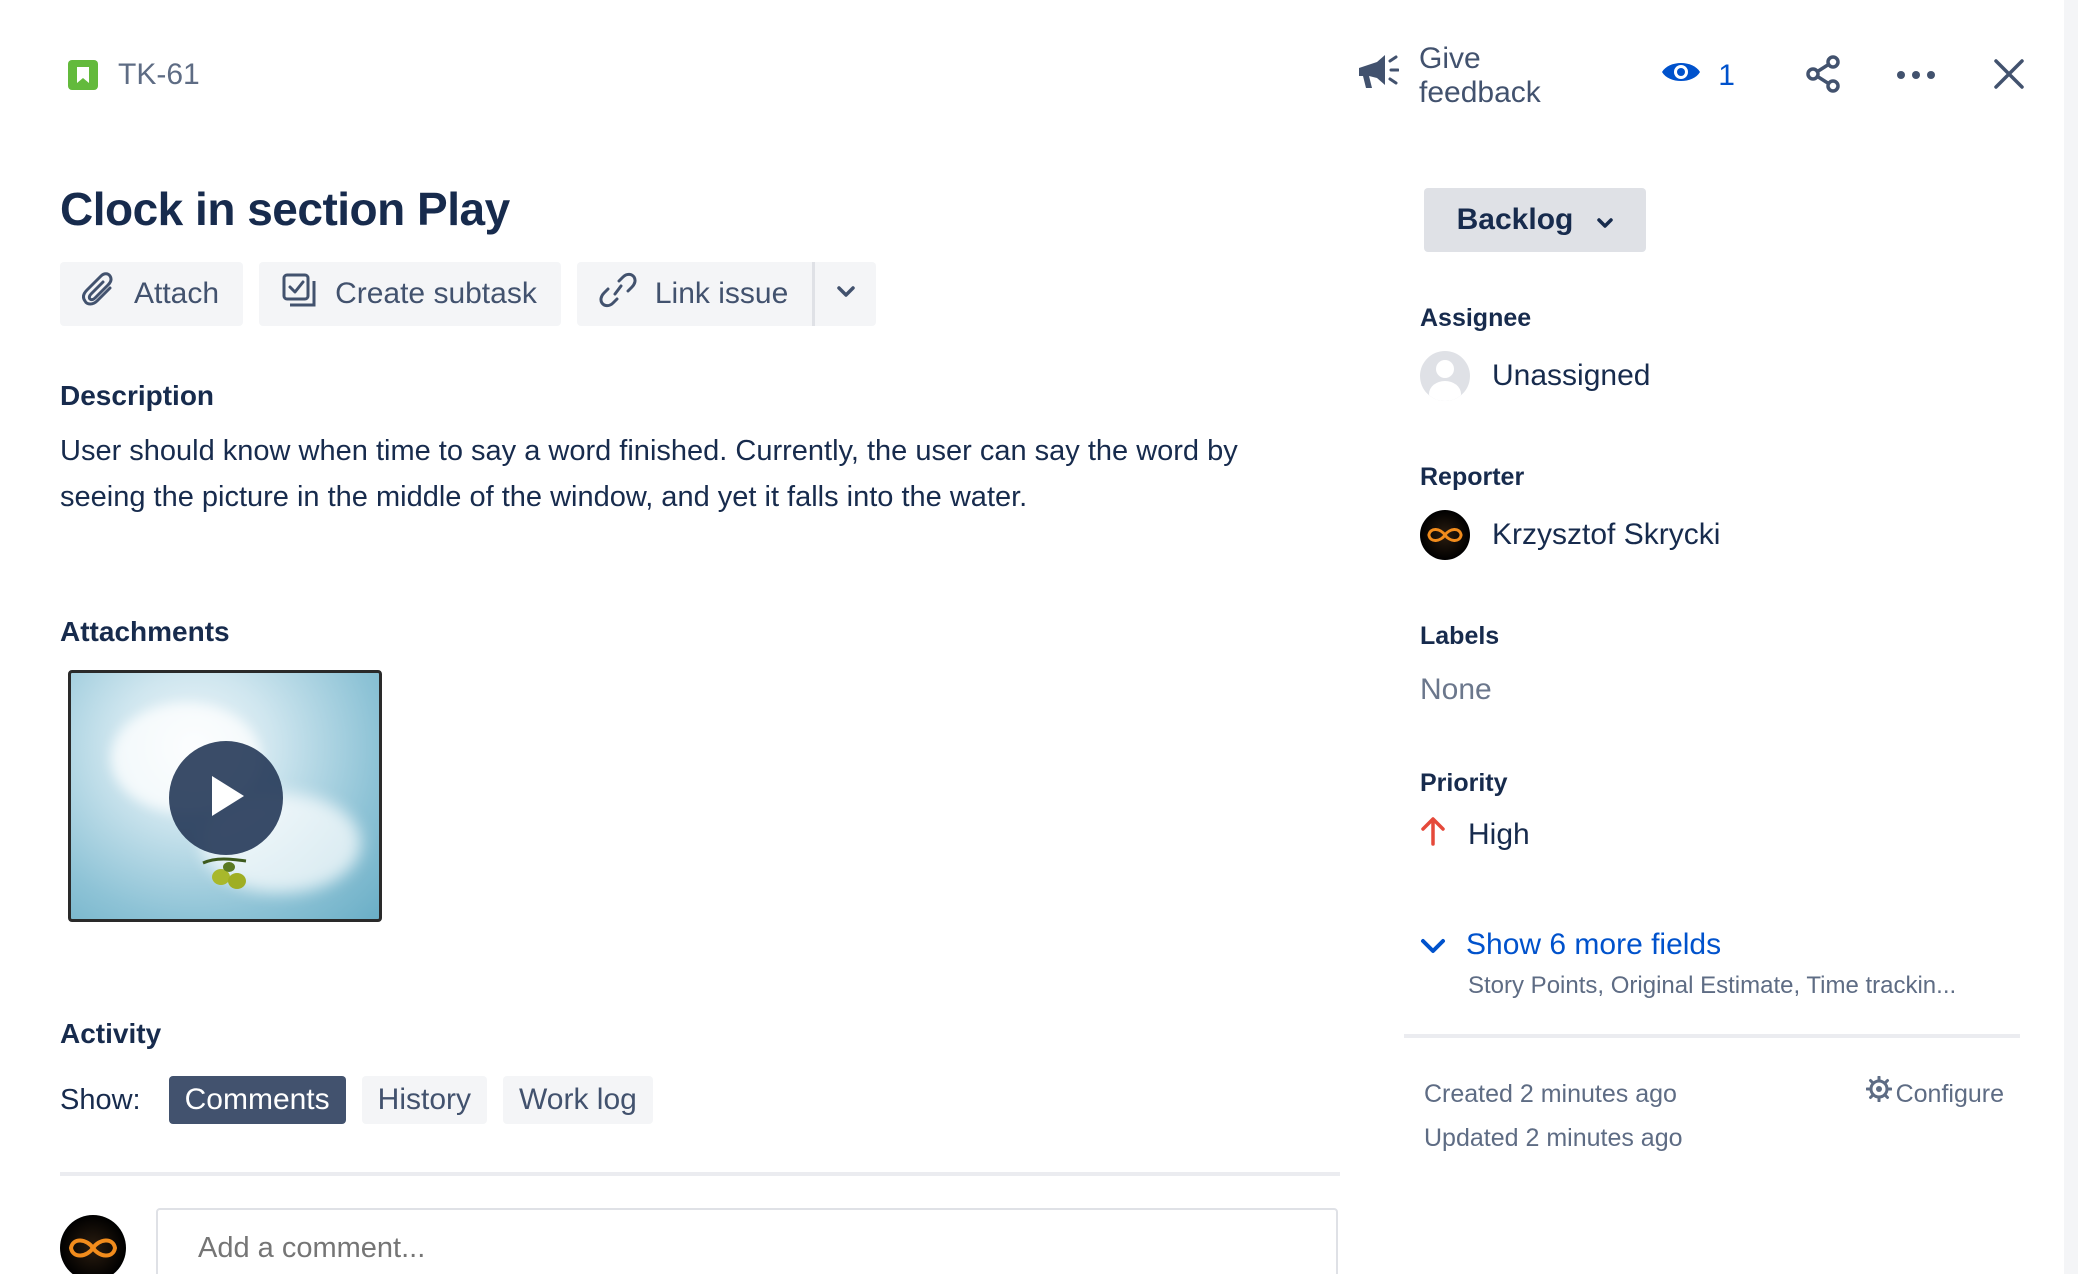 The width and height of the screenshot is (2078, 1274). I want to click on give-feedback-label: Give feedback, so click(1480, 75).